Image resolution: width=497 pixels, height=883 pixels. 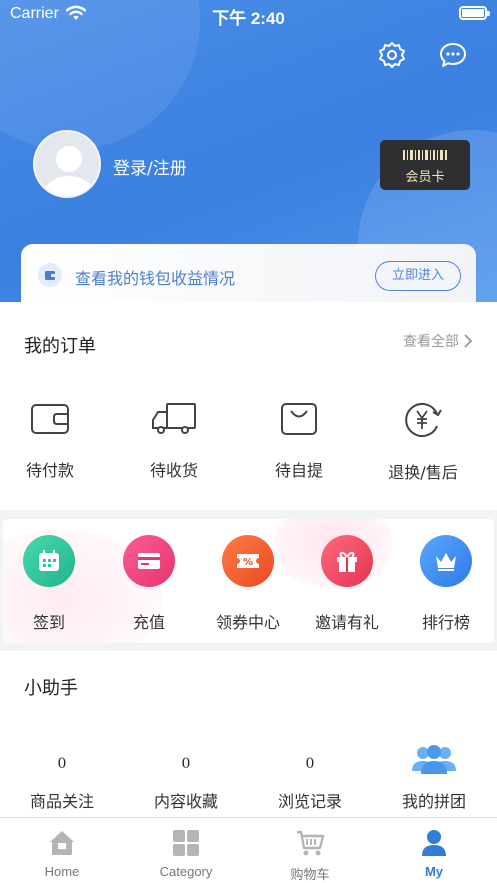 What do you see at coordinates (62, 783) in the screenshot?
I see `product-follow-button: 0 商品关注` at bounding box center [62, 783].